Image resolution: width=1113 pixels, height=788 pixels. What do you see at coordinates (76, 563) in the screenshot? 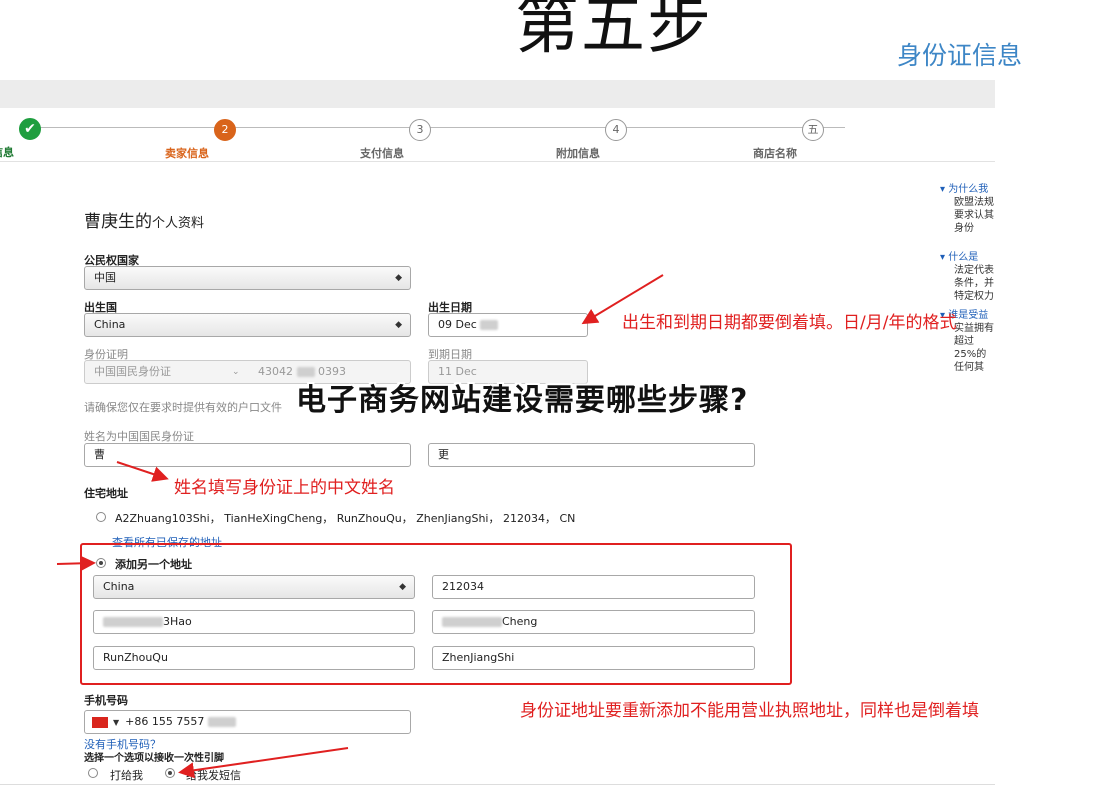
I see `arrow-to-add-address` at bounding box center [76, 563].